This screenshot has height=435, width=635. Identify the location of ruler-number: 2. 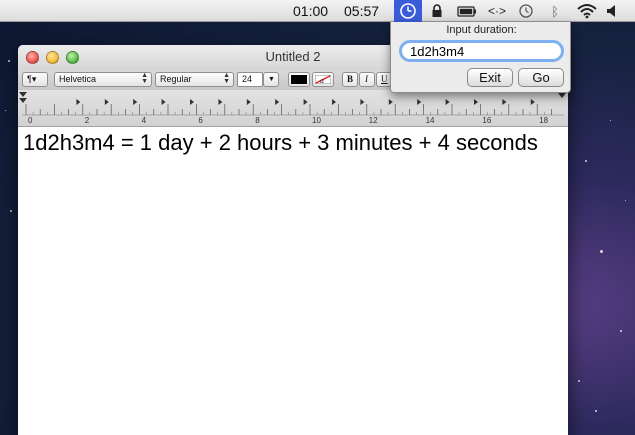
(87, 120).